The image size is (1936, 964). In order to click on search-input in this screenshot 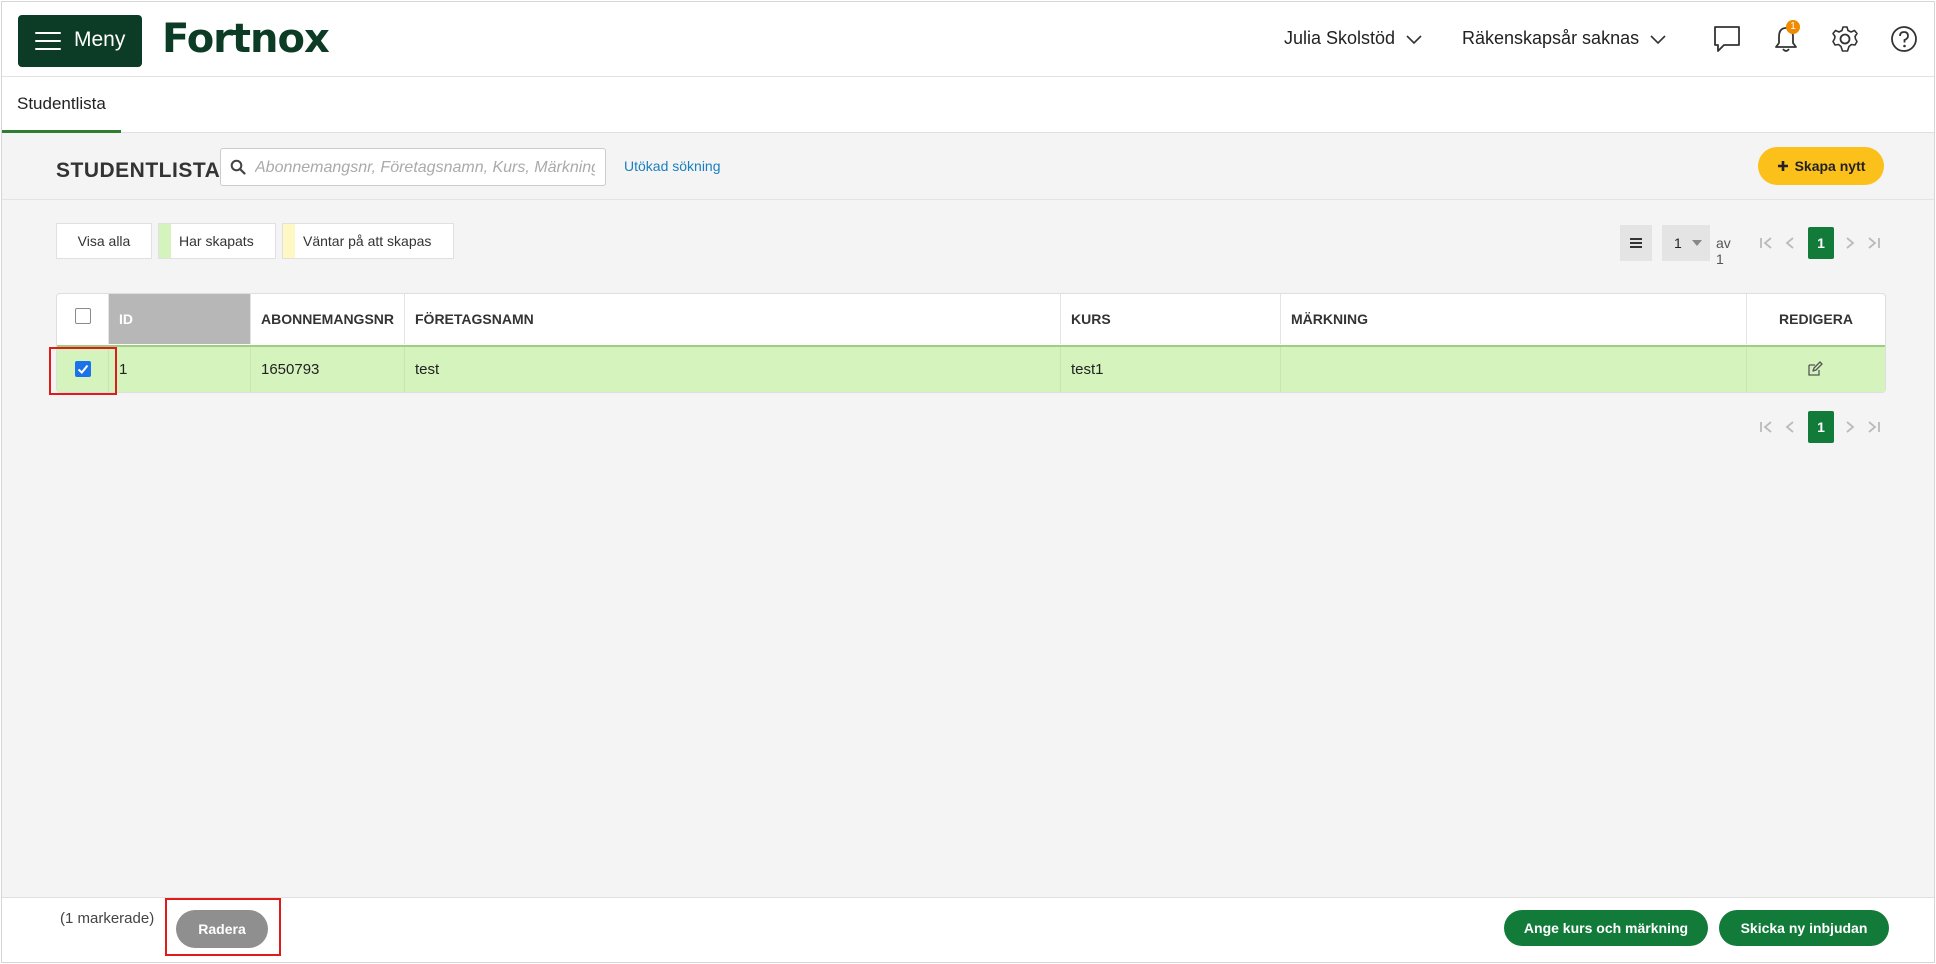, I will do `click(425, 168)`.